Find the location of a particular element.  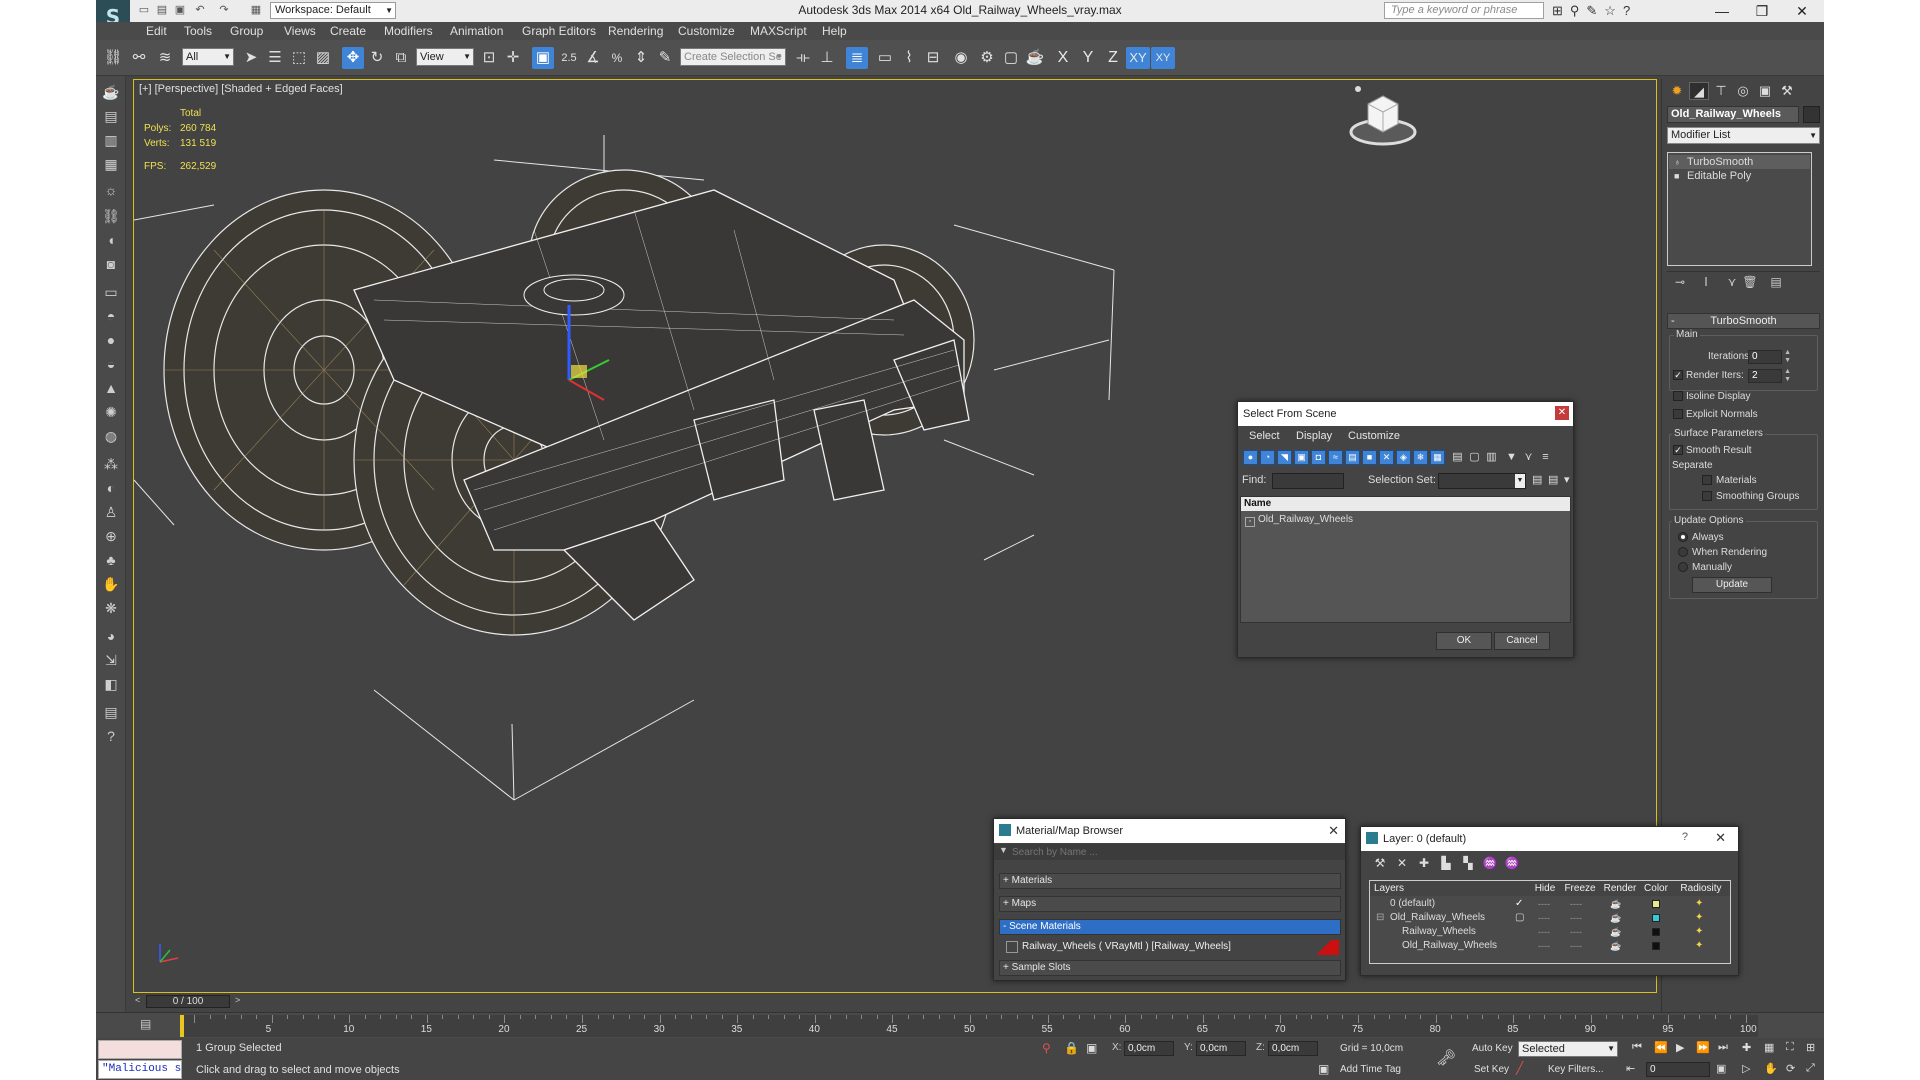

undo-icon: ↶ is located at coordinates (200, 10).